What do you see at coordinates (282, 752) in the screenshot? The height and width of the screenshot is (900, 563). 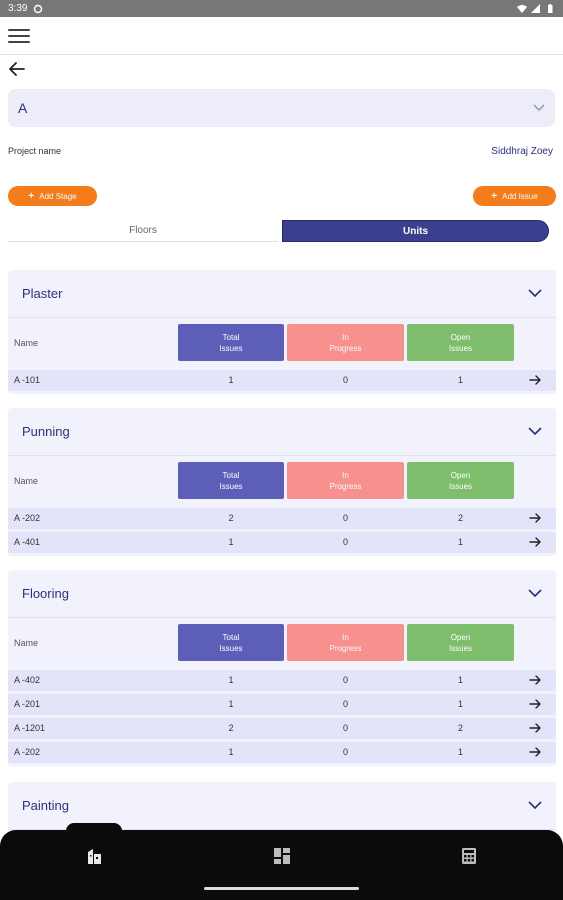 I see `unit-row: A -202 1 0 1` at bounding box center [282, 752].